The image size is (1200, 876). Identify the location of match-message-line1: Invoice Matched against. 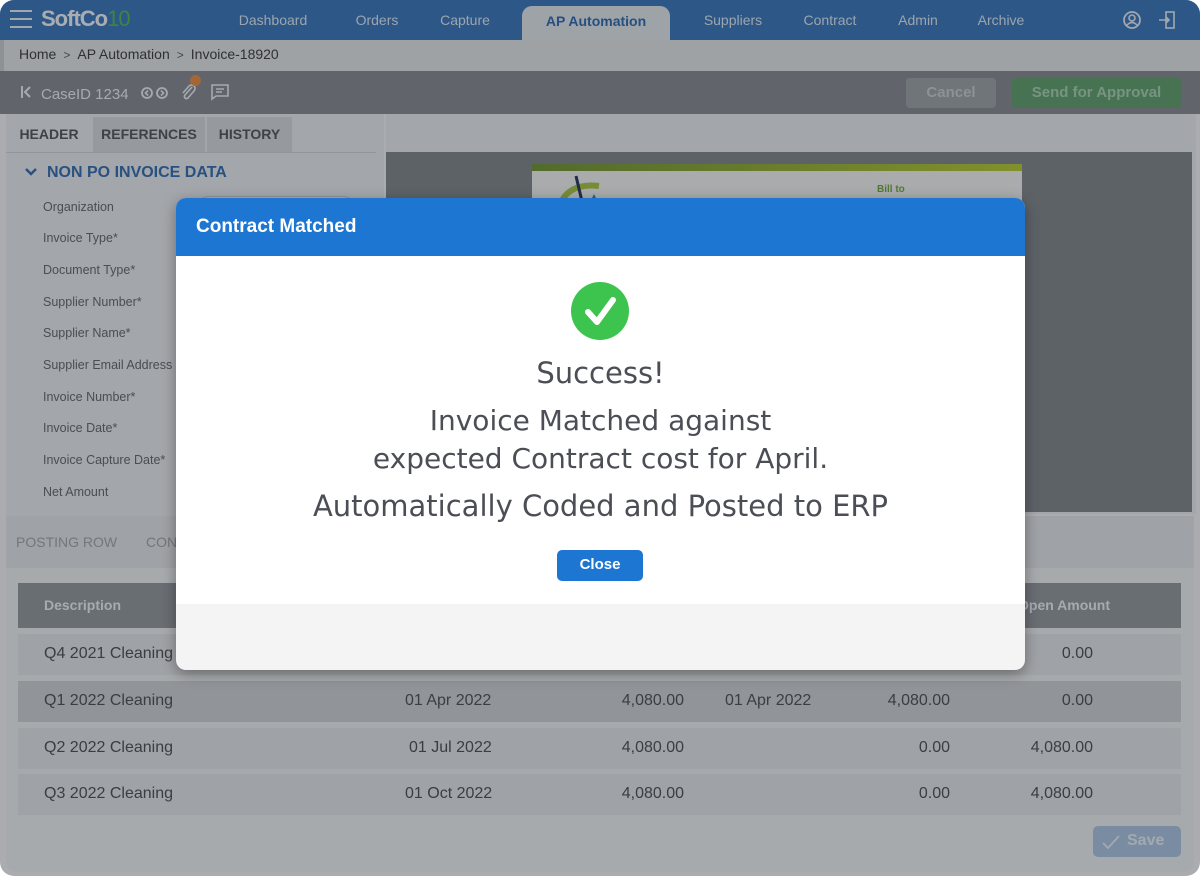
(600, 420).